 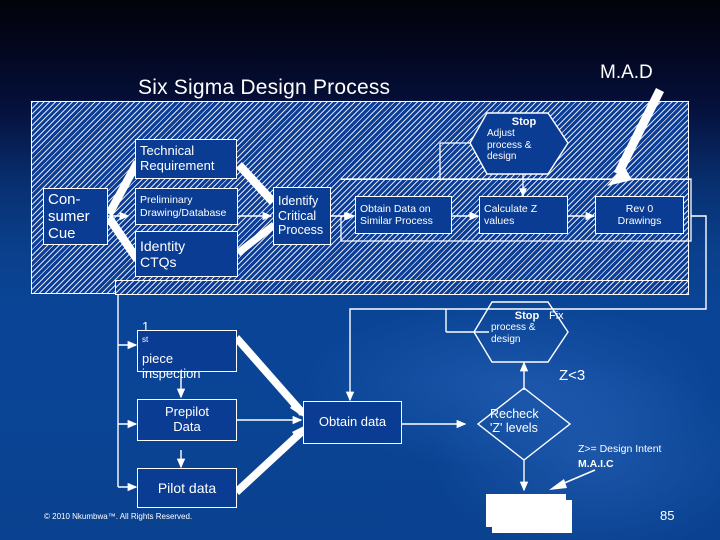 What do you see at coordinates (187, 426) in the screenshot?
I see `node-prepilot-data-line2: Data` at bounding box center [187, 426].